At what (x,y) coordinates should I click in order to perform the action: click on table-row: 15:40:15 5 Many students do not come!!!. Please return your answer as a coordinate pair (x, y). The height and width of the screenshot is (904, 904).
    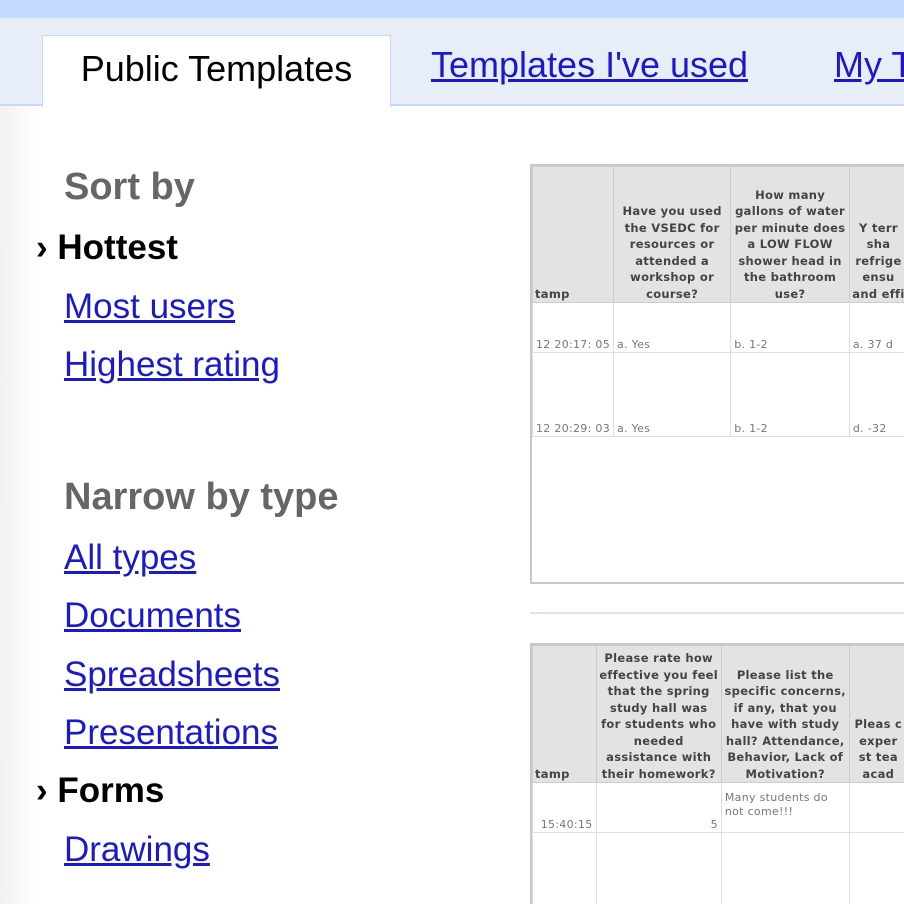
    Looking at the image, I should click on (718, 807).